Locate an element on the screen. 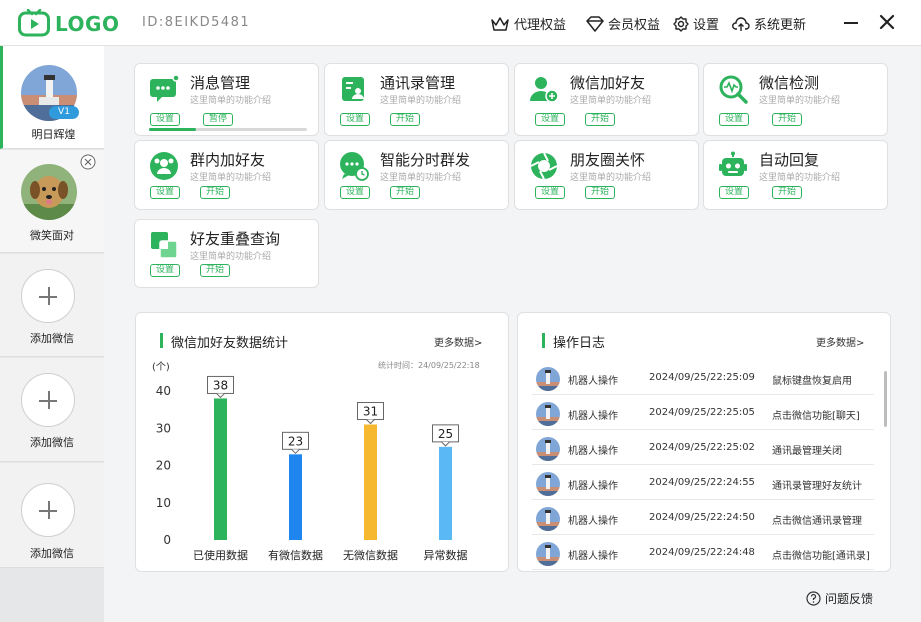  log-row: 机器人操作 2024/09/25/22:24:48 点击微信功能[通讯录] is located at coordinates (703, 552).